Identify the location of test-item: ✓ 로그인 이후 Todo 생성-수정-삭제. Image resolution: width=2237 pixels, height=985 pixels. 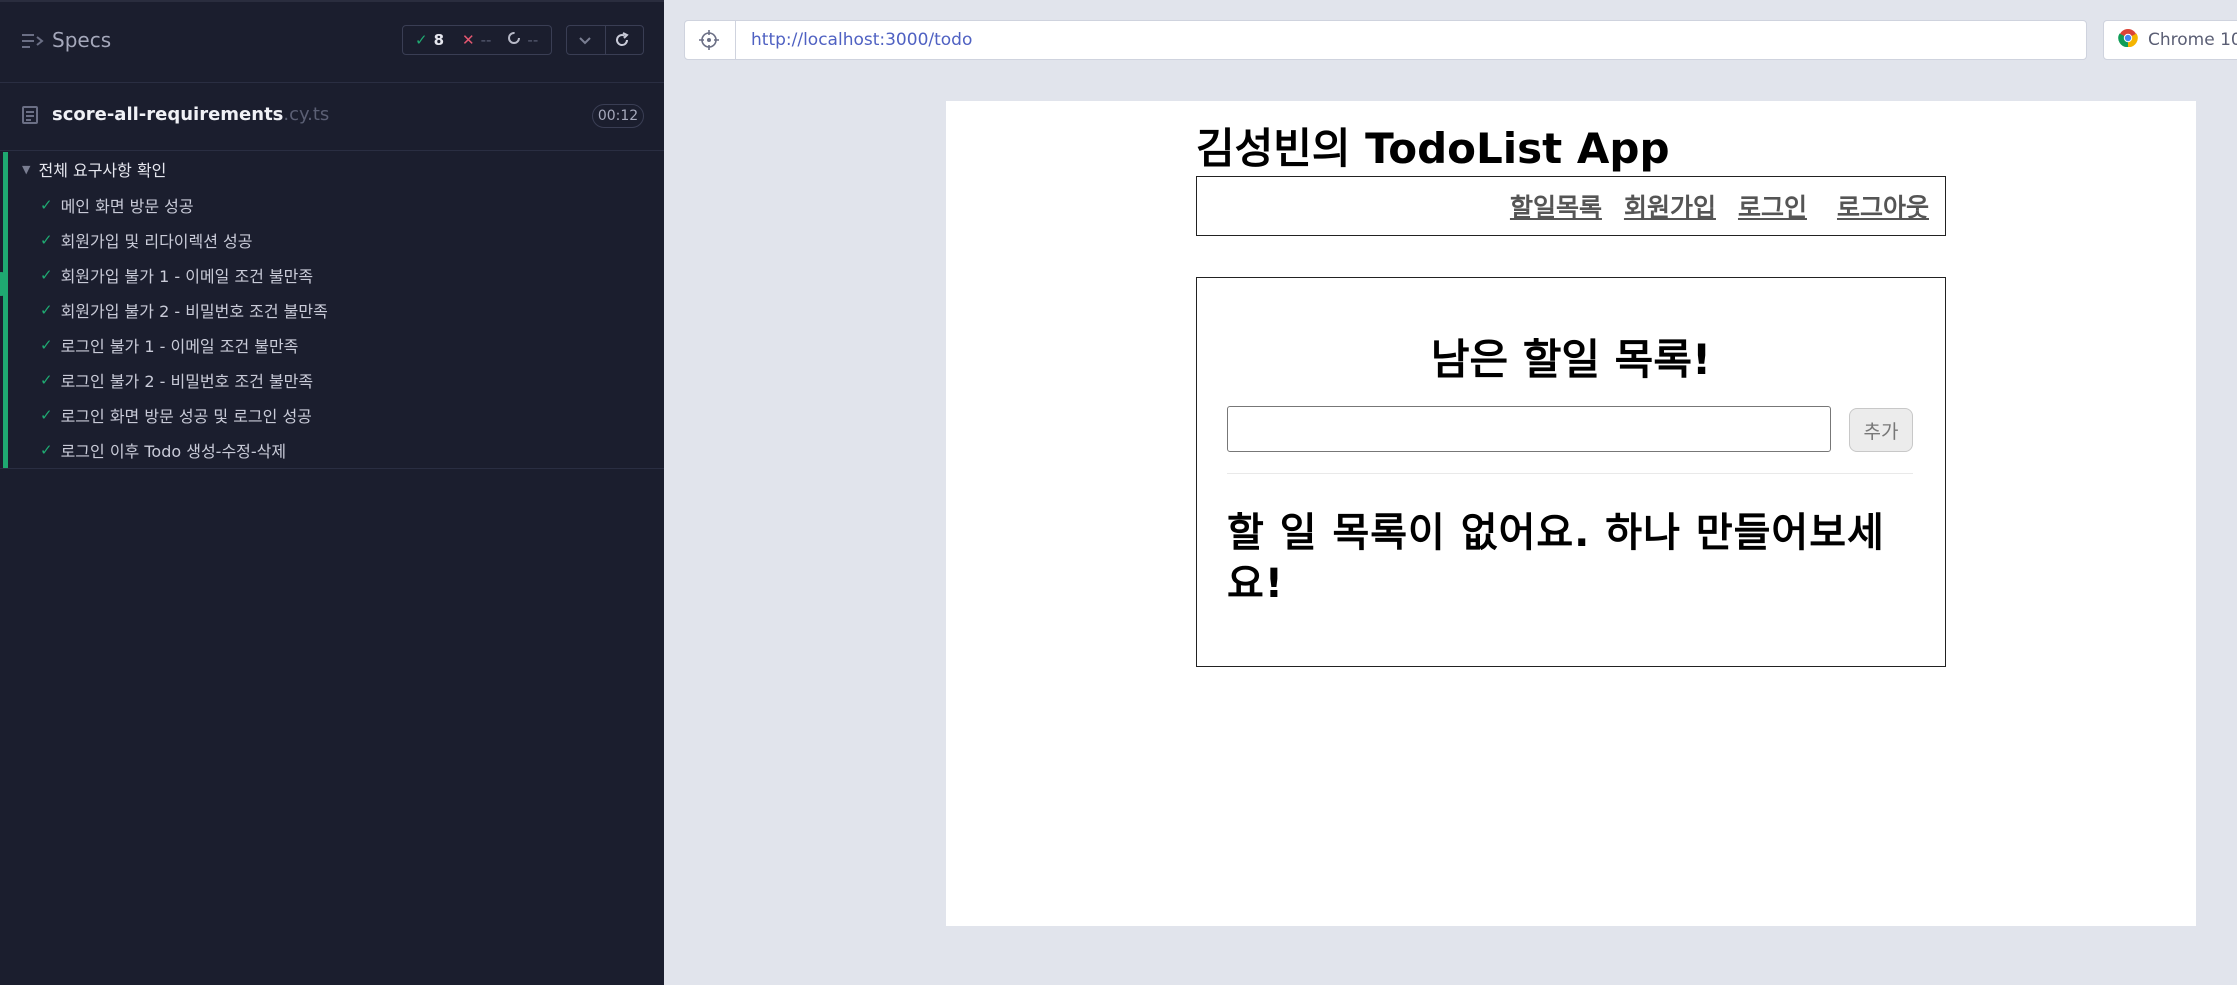
(163, 450).